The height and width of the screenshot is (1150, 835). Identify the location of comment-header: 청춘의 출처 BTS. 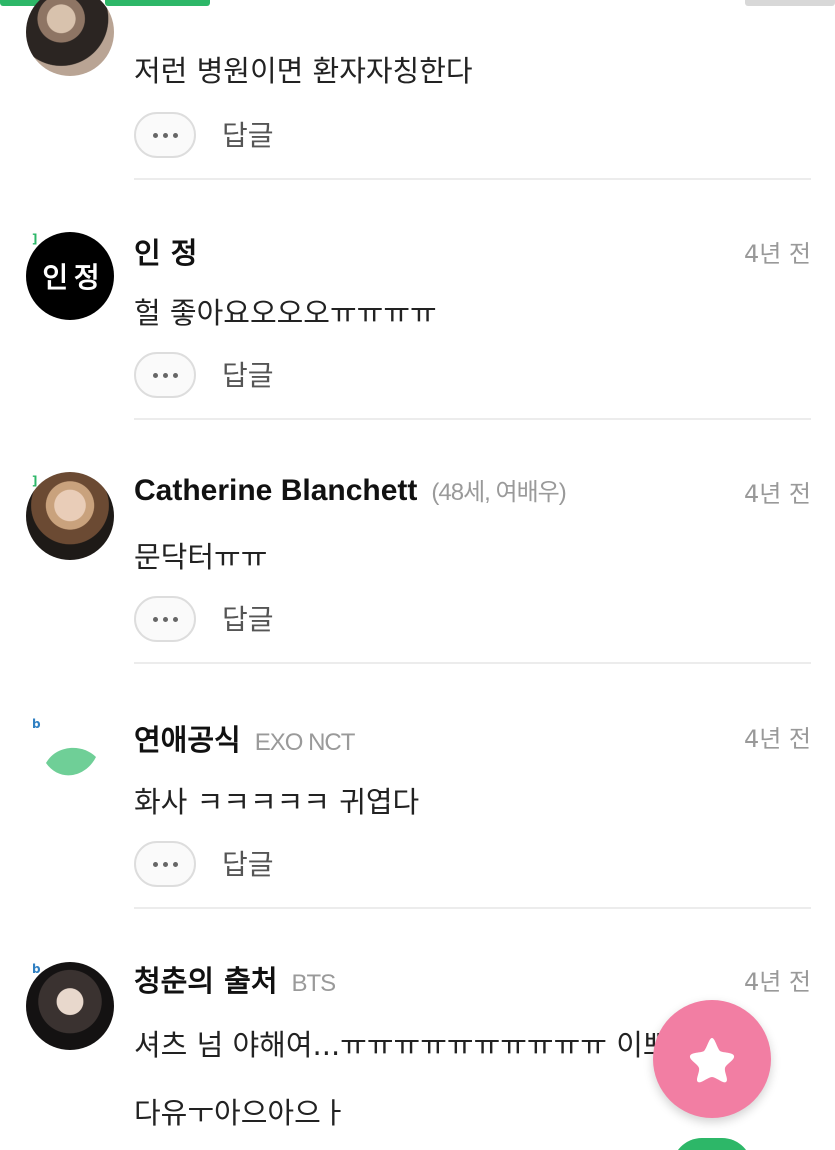
(235, 979).